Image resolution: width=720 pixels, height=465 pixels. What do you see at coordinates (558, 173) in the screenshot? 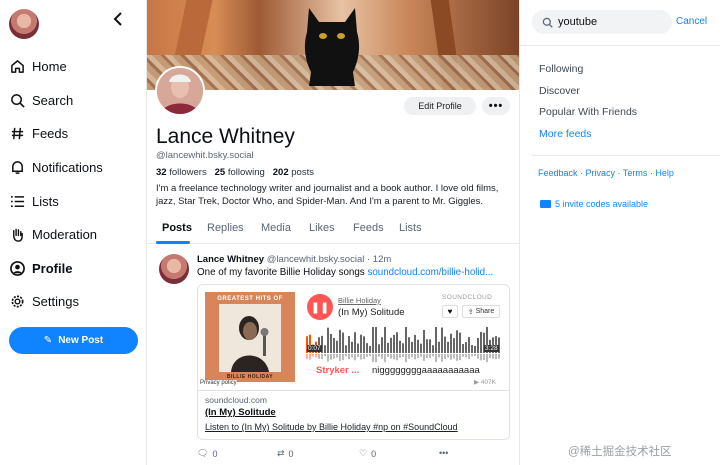
I see `feedback-link: Feedback` at bounding box center [558, 173].